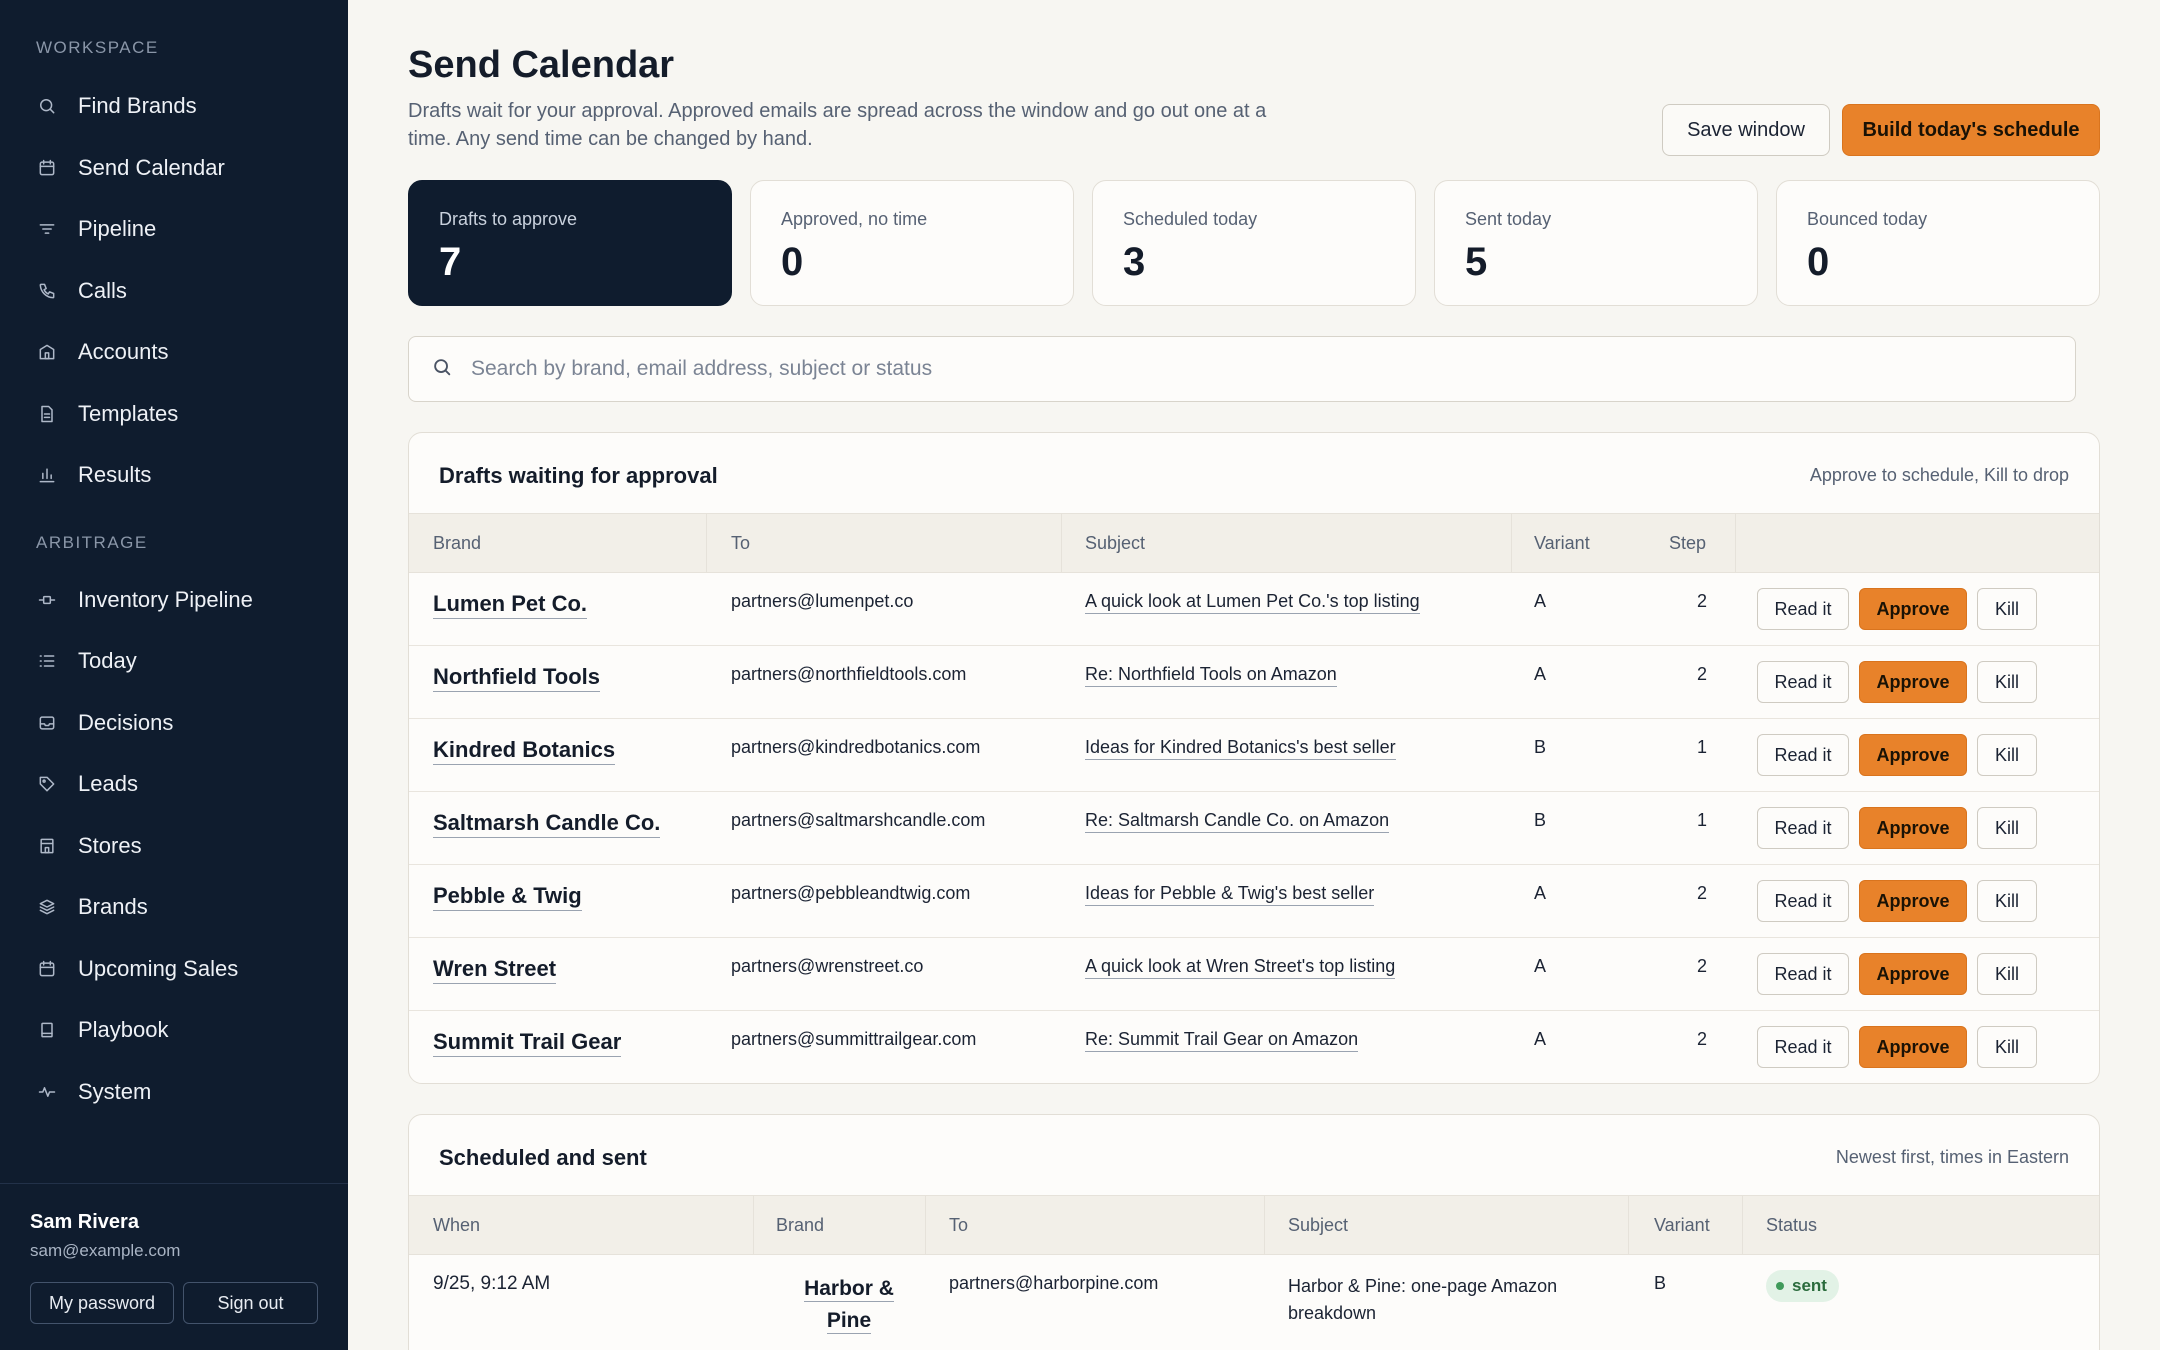  I want to click on pipeline-icon, so click(47, 600).